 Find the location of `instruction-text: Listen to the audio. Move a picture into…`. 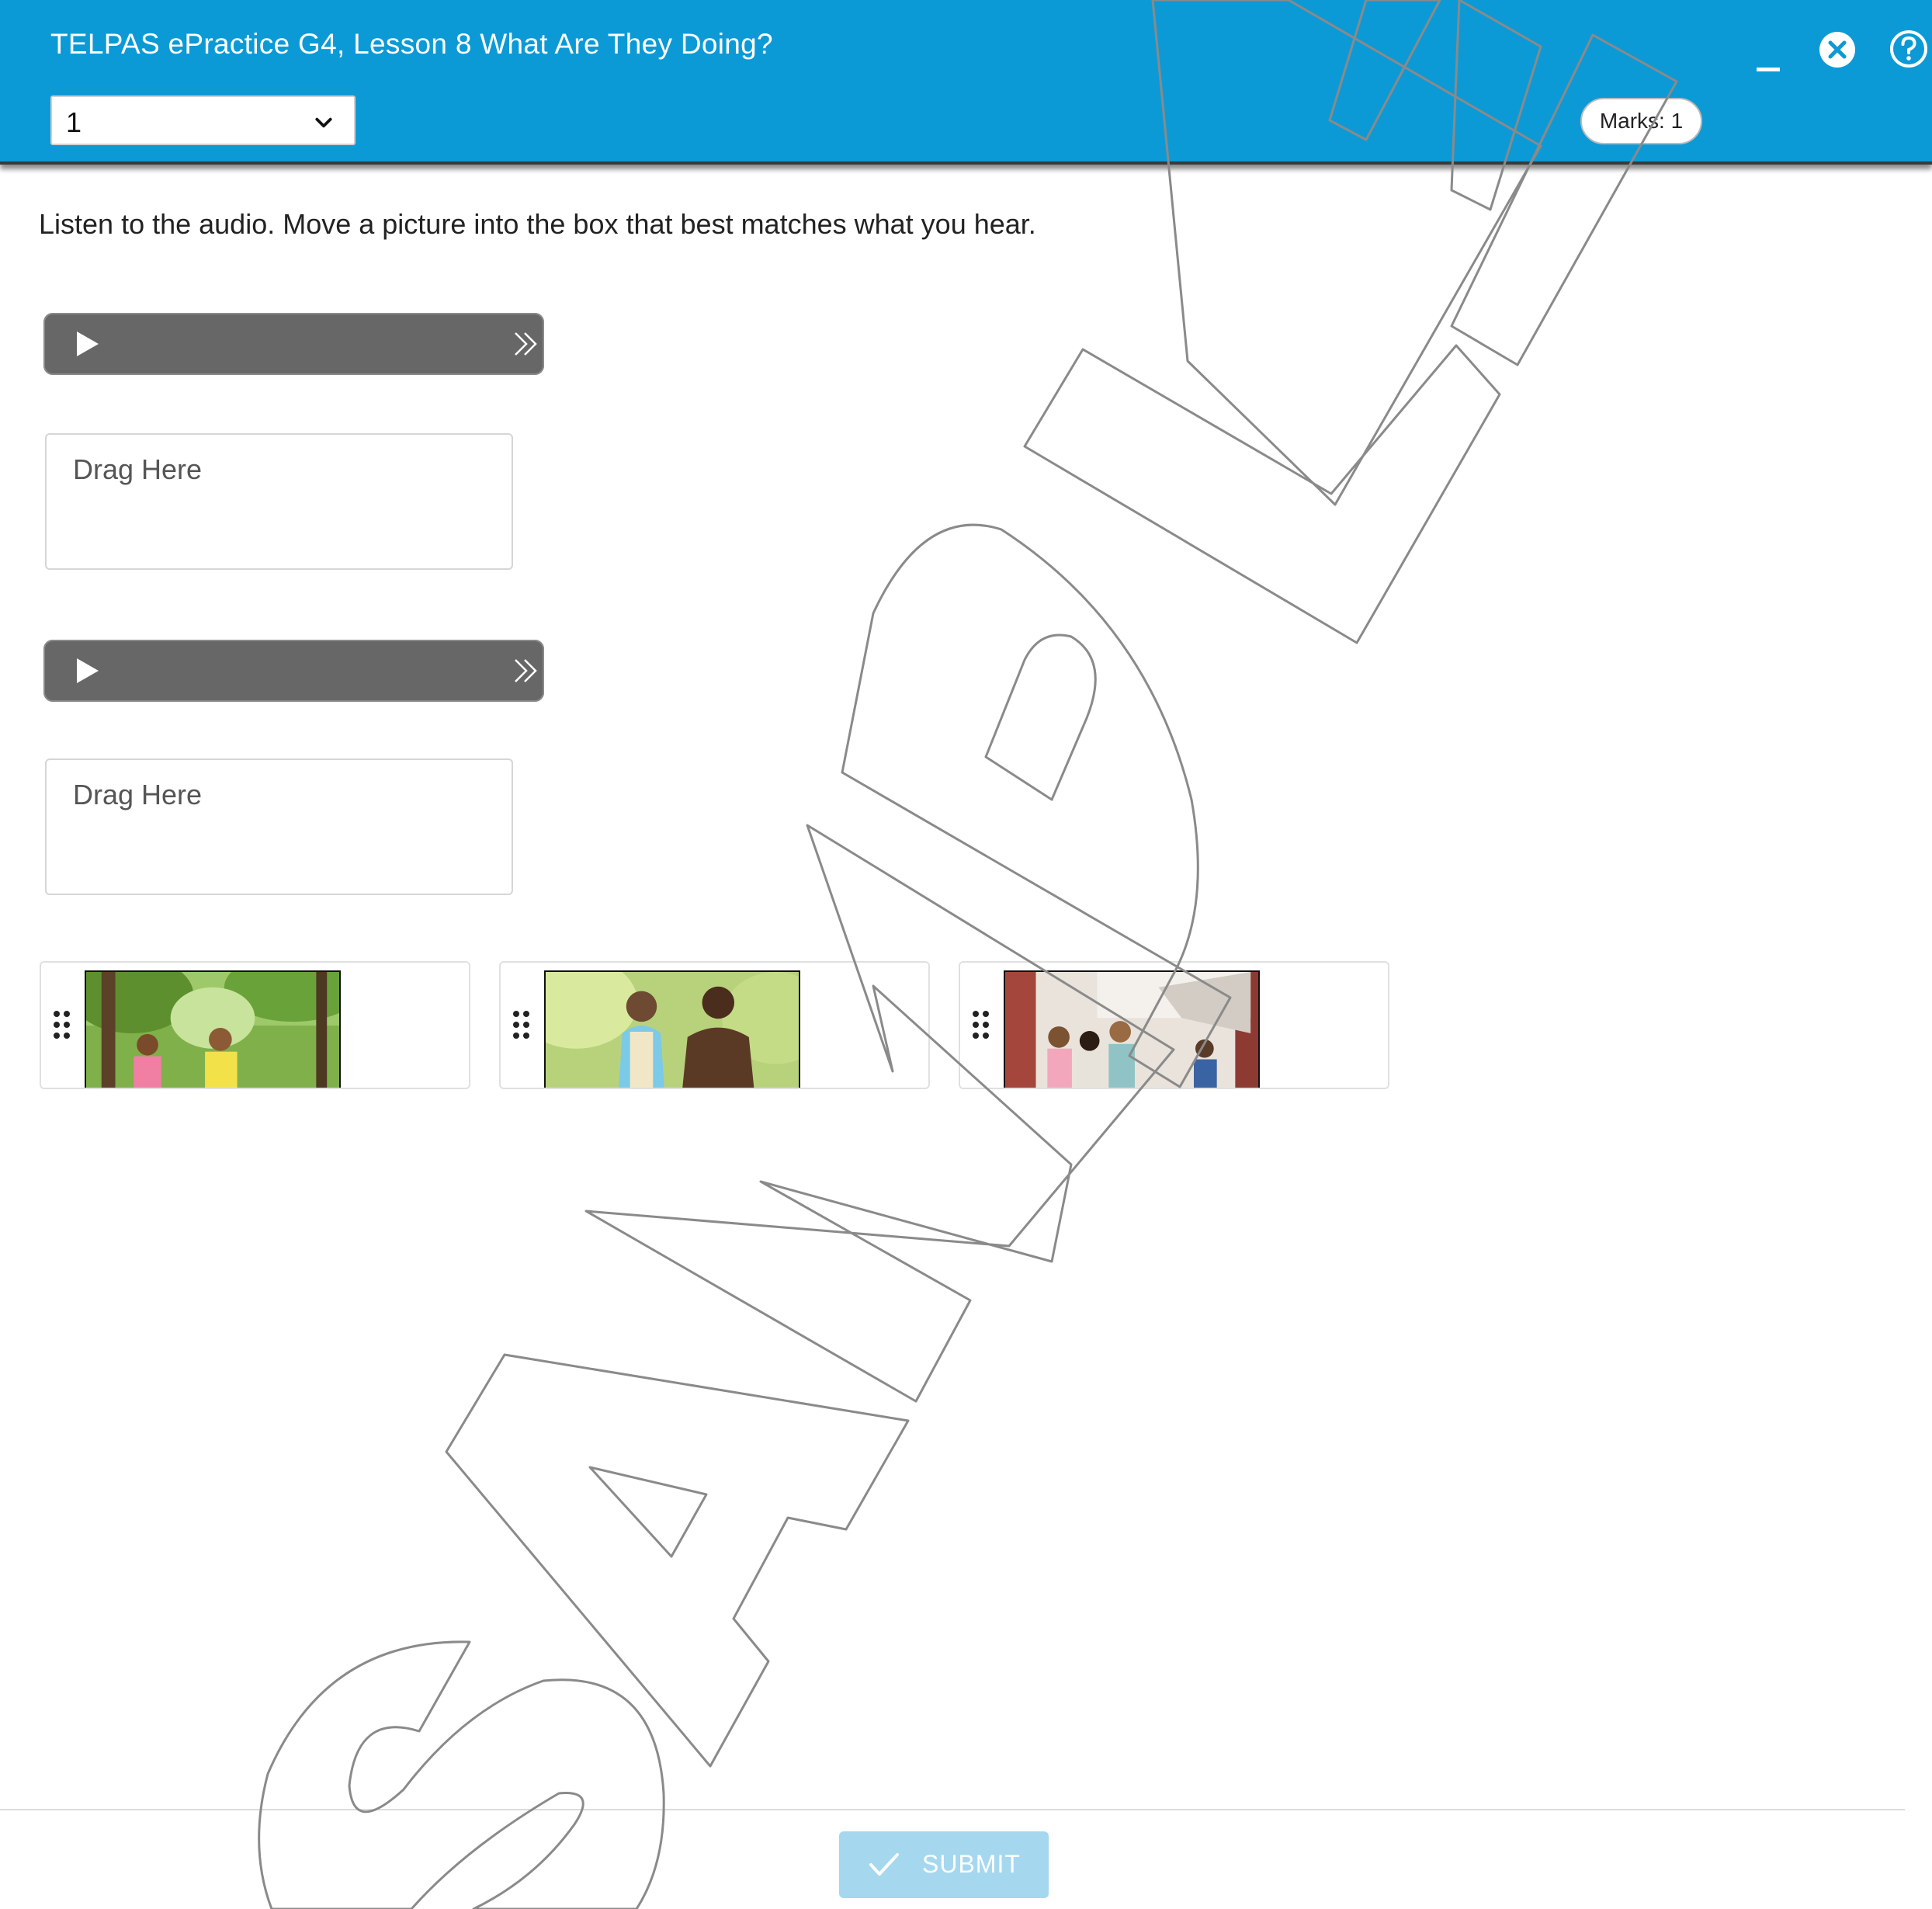

instruction-text: Listen to the audio. Move a picture into… is located at coordinates (537, 224).